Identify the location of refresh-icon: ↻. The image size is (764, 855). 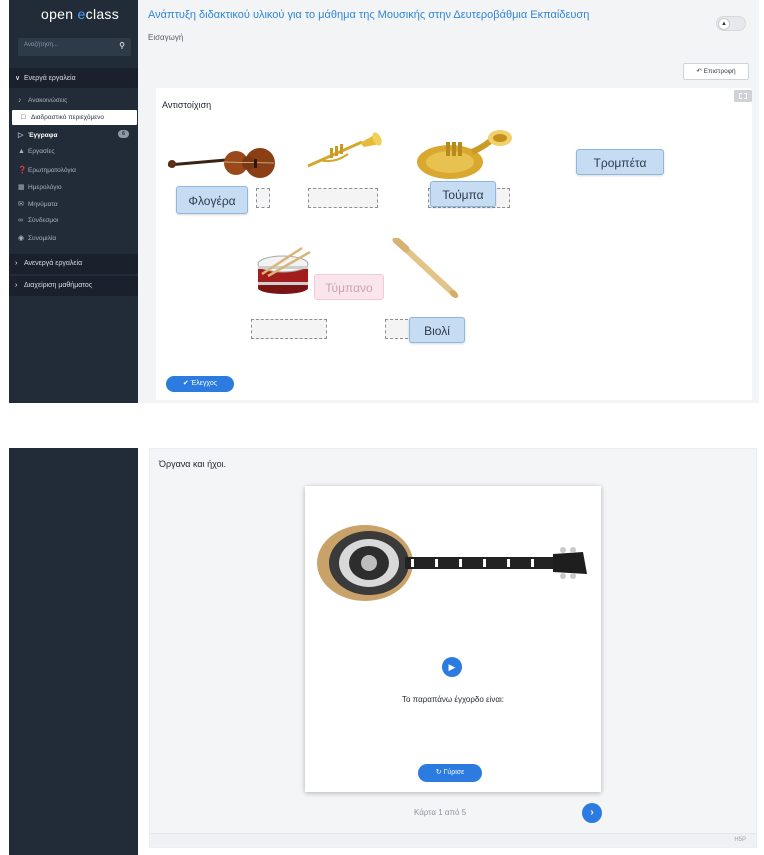
(438, 772).